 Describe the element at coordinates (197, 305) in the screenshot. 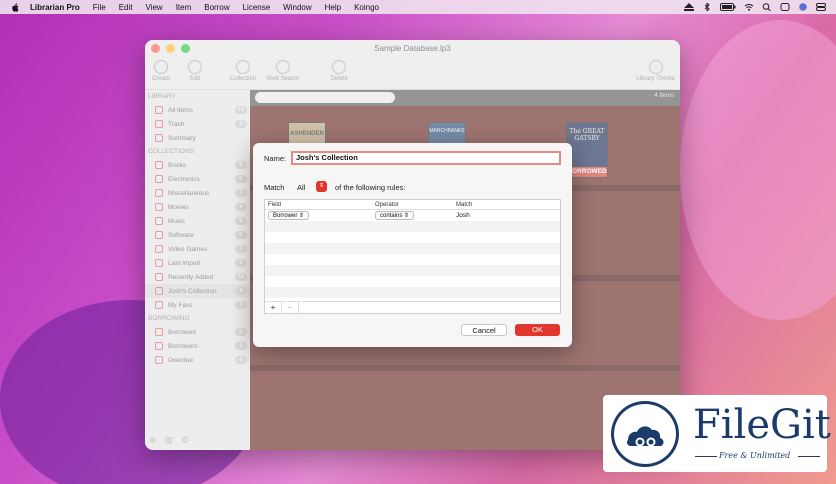

I see `sidebar-item-my-favs: My Favs 7` at that location.